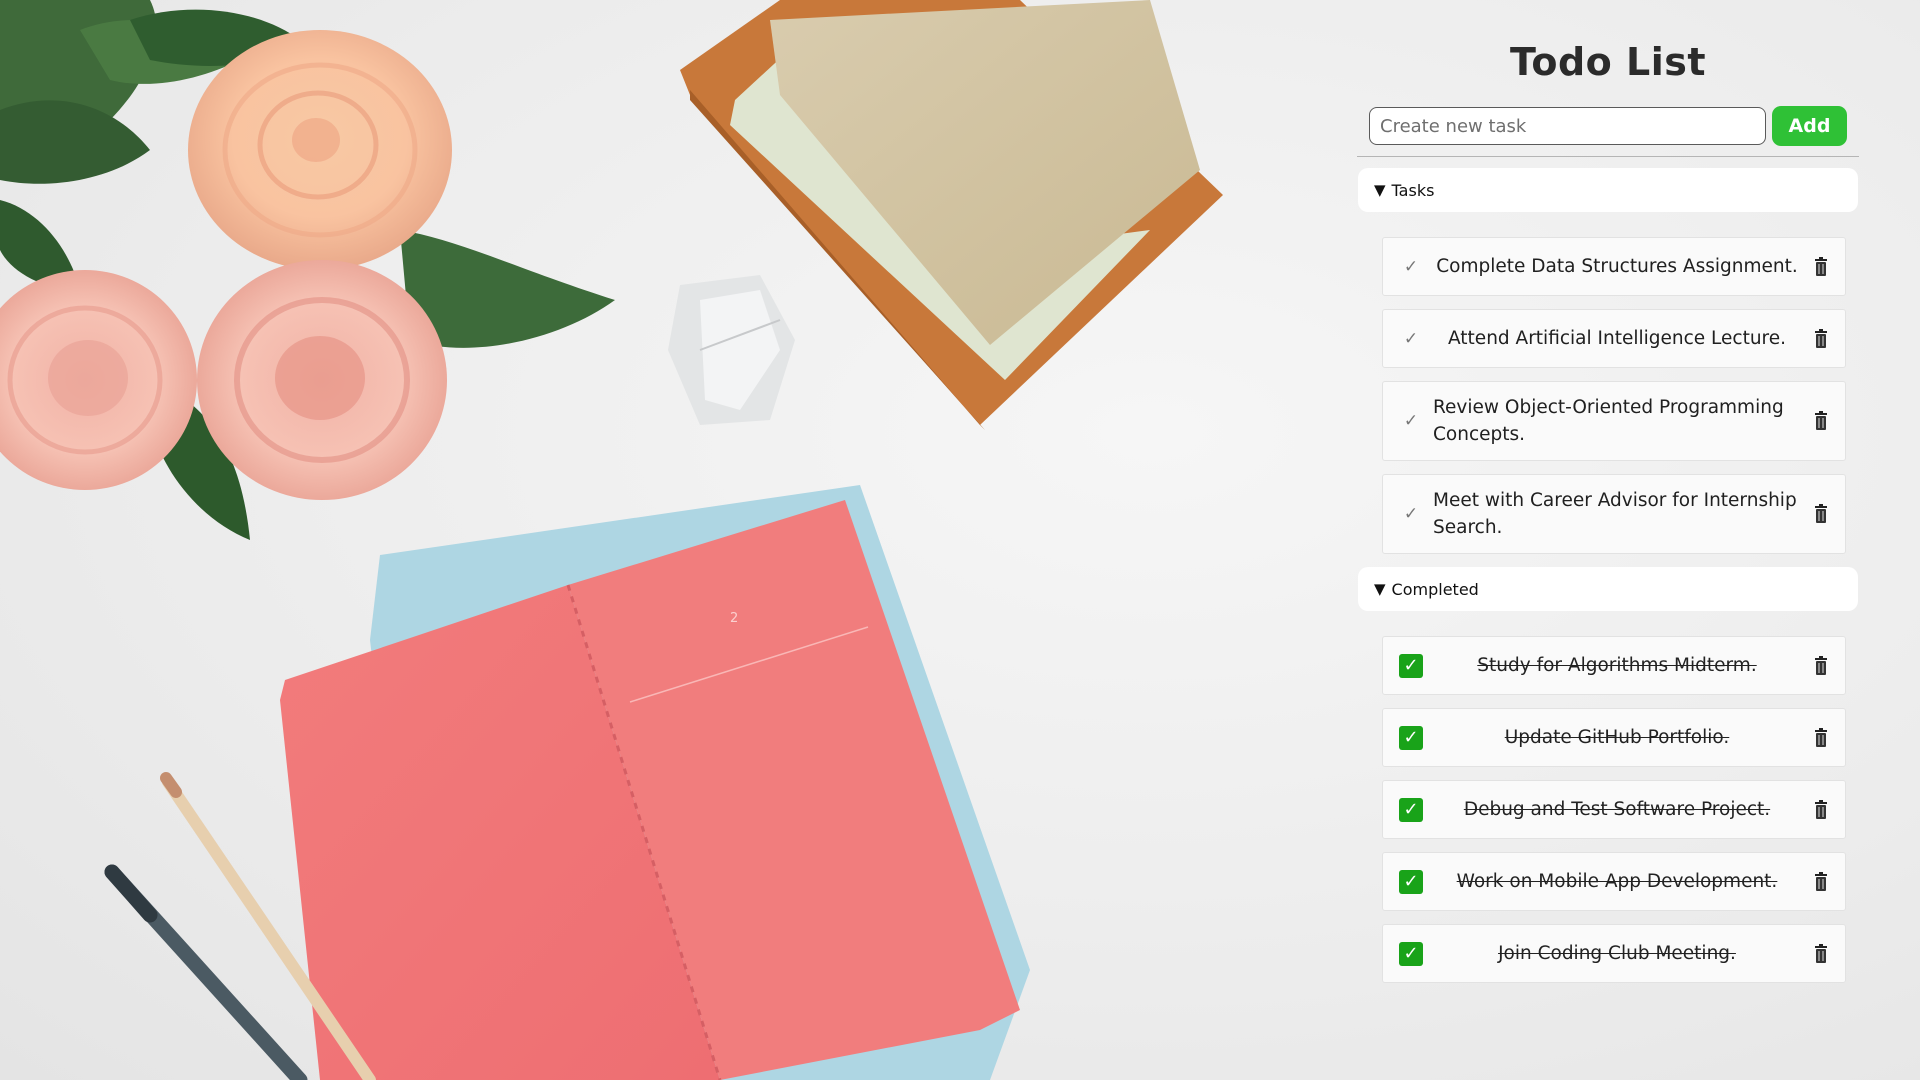 This screenshot has width=1920, height=1080. Describe the element at coordinates (1617, 881) in the screenshot. I see `completed-task-text: Work on Mobile App Development.` at that location.